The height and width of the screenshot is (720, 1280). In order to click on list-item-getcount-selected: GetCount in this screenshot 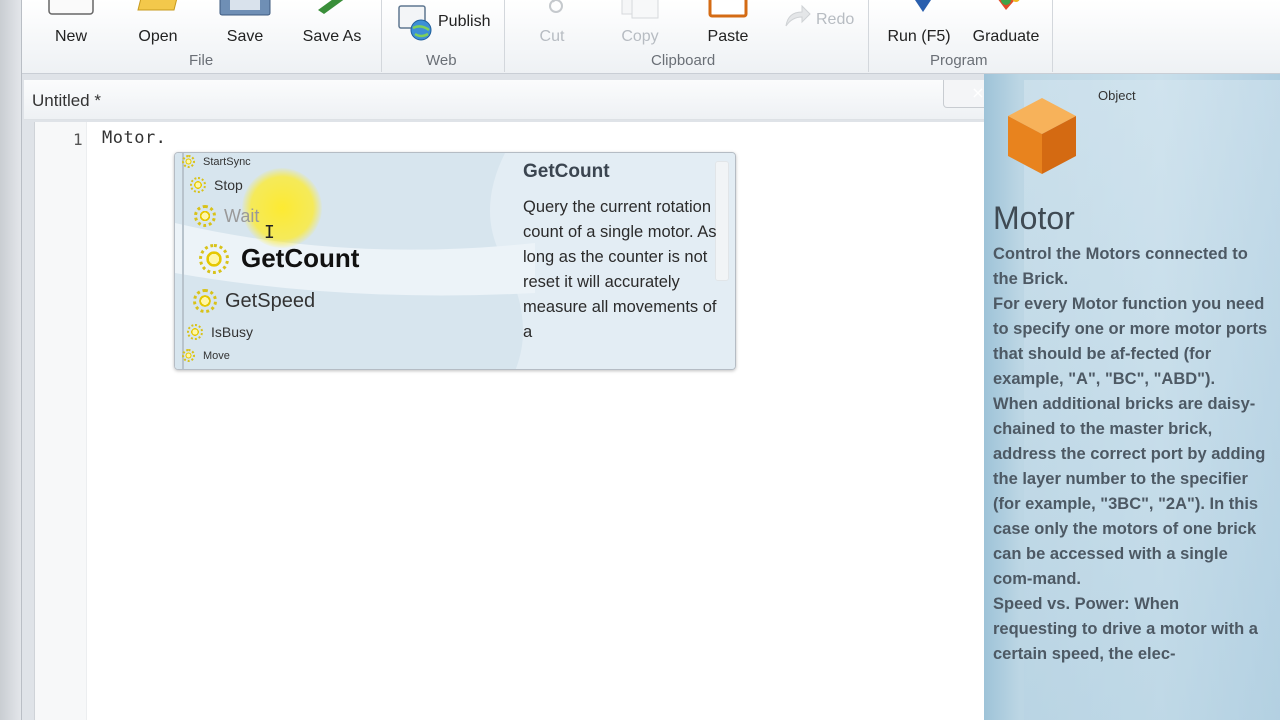, I will do `click(279, 258)`.